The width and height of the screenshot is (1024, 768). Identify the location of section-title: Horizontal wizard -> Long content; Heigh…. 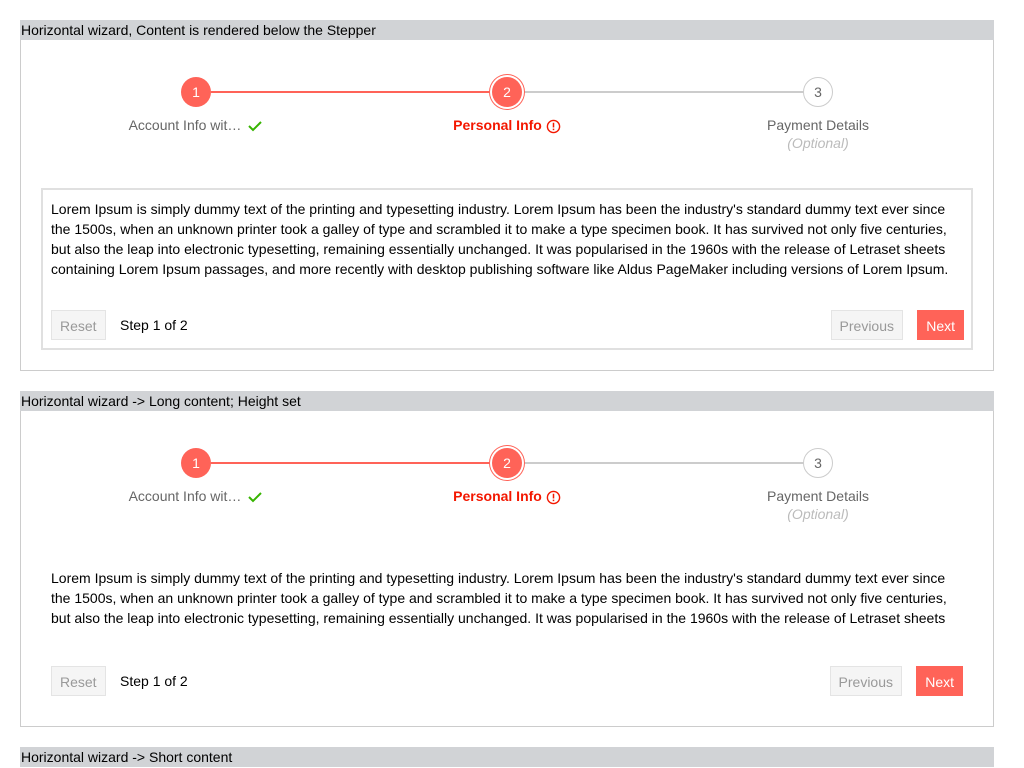
(507, 401).